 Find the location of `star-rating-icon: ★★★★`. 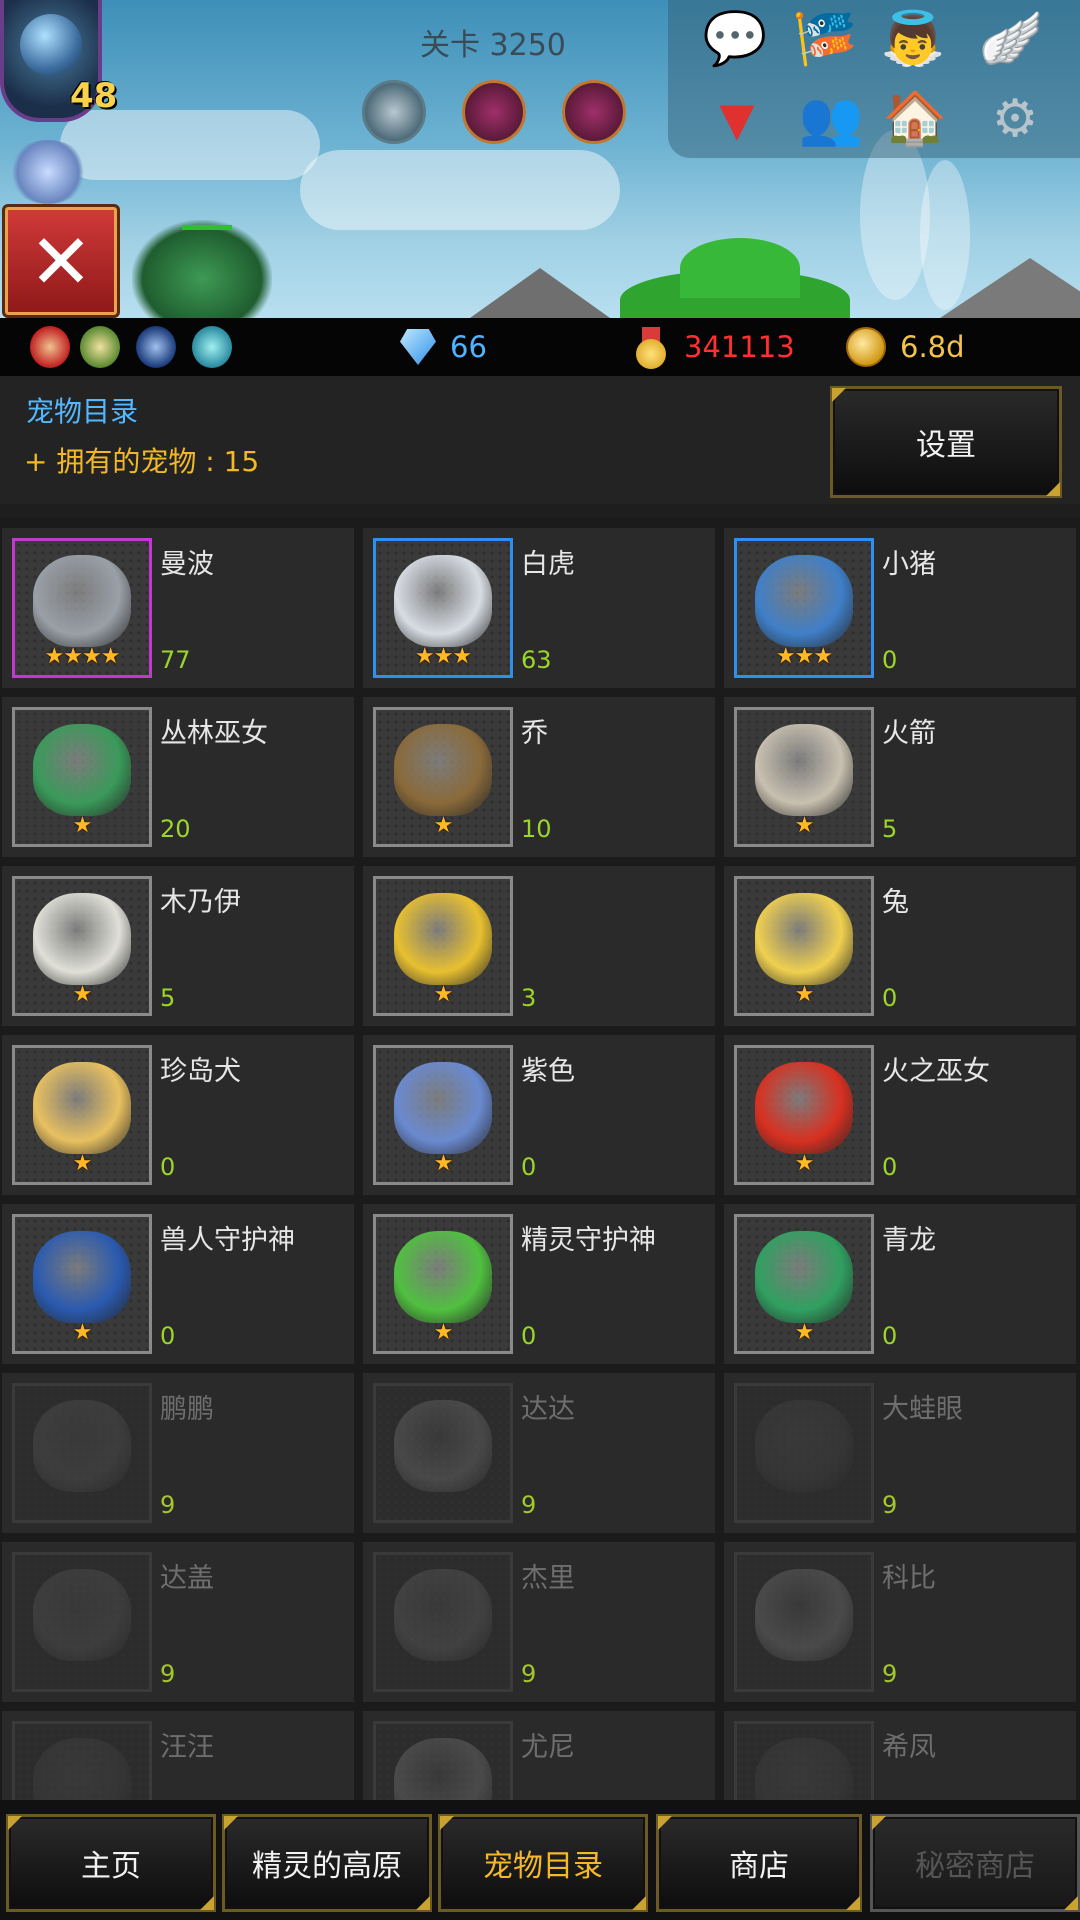

star-rating-icon: ★★★★ is located at coordinates (82, 656).